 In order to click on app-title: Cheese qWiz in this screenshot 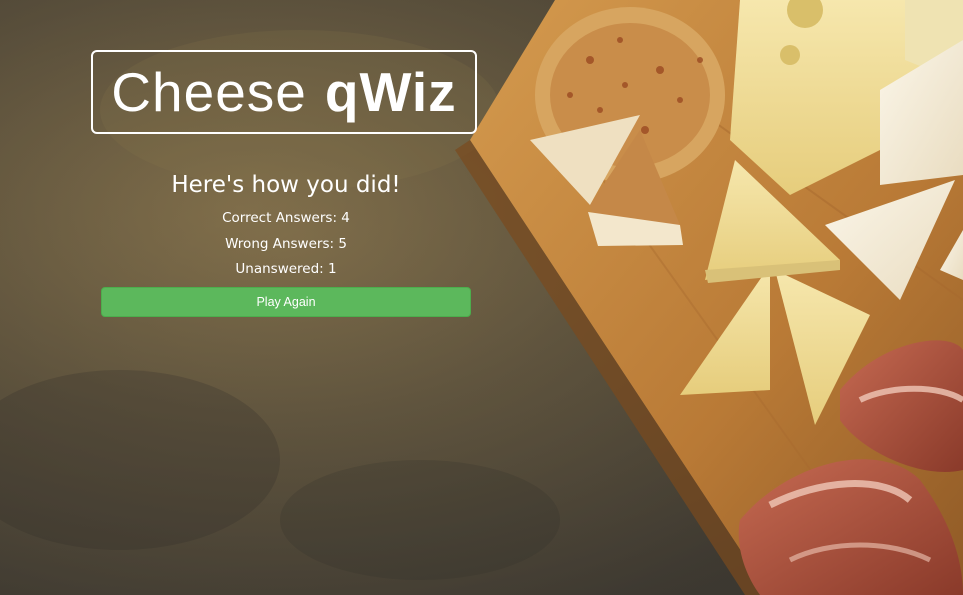, I will do `click(284, 92)`.